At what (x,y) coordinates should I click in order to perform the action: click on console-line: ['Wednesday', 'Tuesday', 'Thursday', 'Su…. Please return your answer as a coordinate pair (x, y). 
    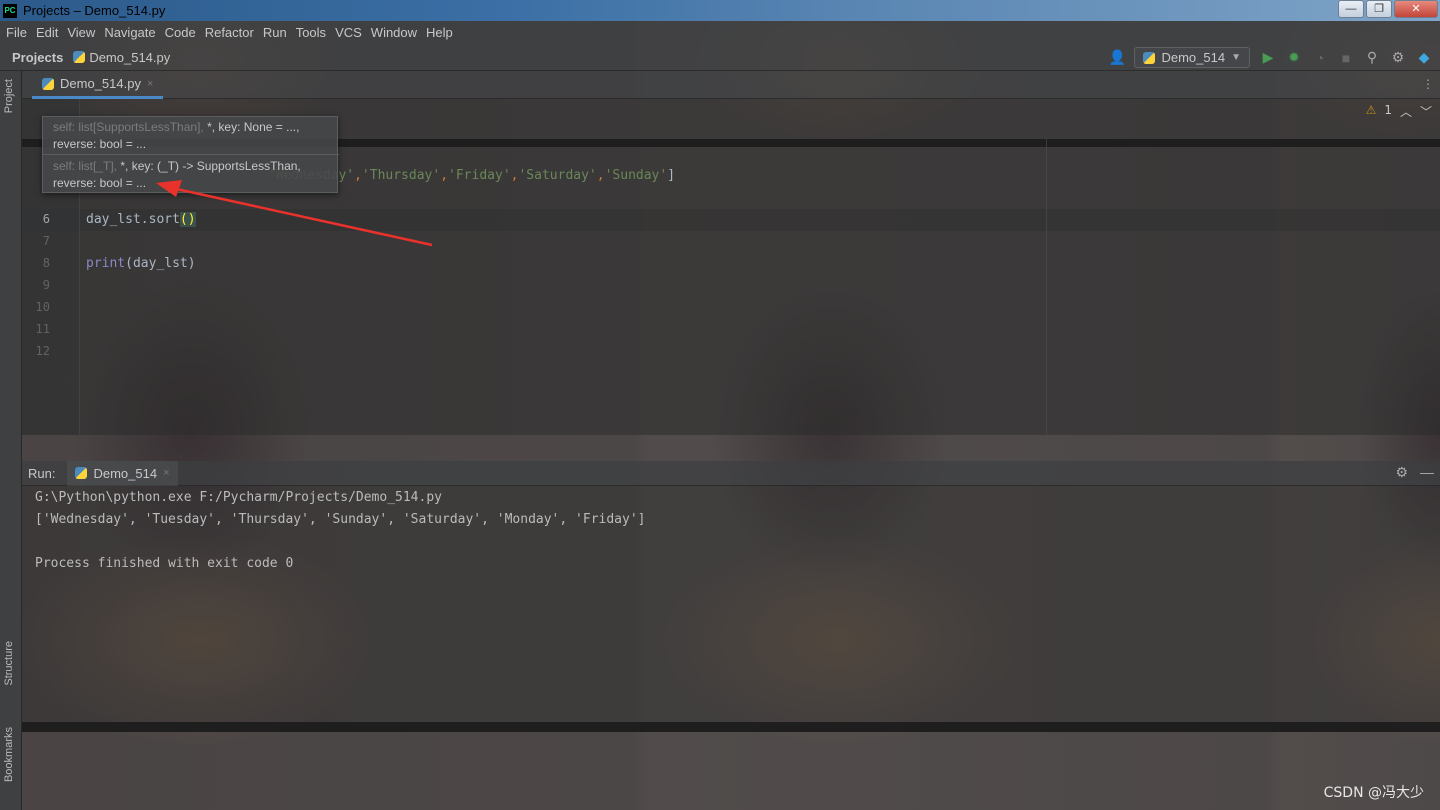
    Looking at the image, I should click on (340, 519).